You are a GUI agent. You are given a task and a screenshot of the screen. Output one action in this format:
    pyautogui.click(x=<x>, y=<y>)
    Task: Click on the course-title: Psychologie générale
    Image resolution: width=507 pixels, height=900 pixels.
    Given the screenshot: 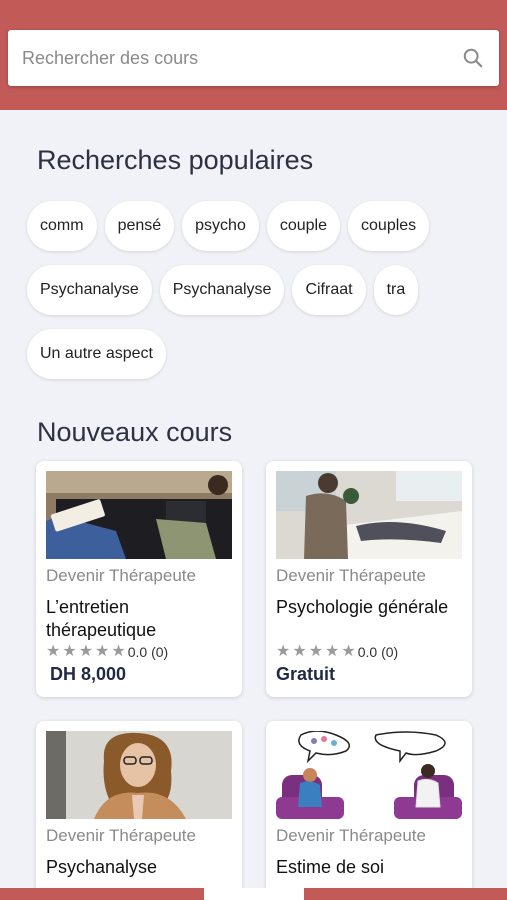 What is the action you would take?
    pyautogui.click(x=362, y=607)
    